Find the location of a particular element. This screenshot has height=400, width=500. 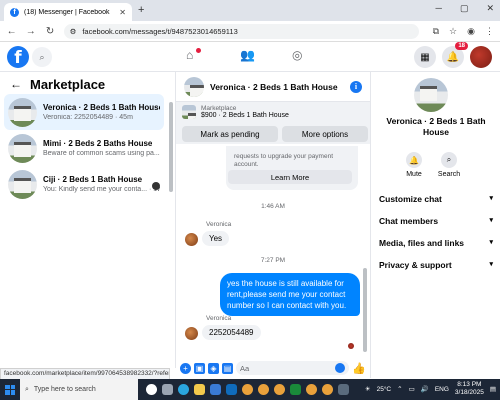

more-options-button: More options is located at coordinates (325, 134).